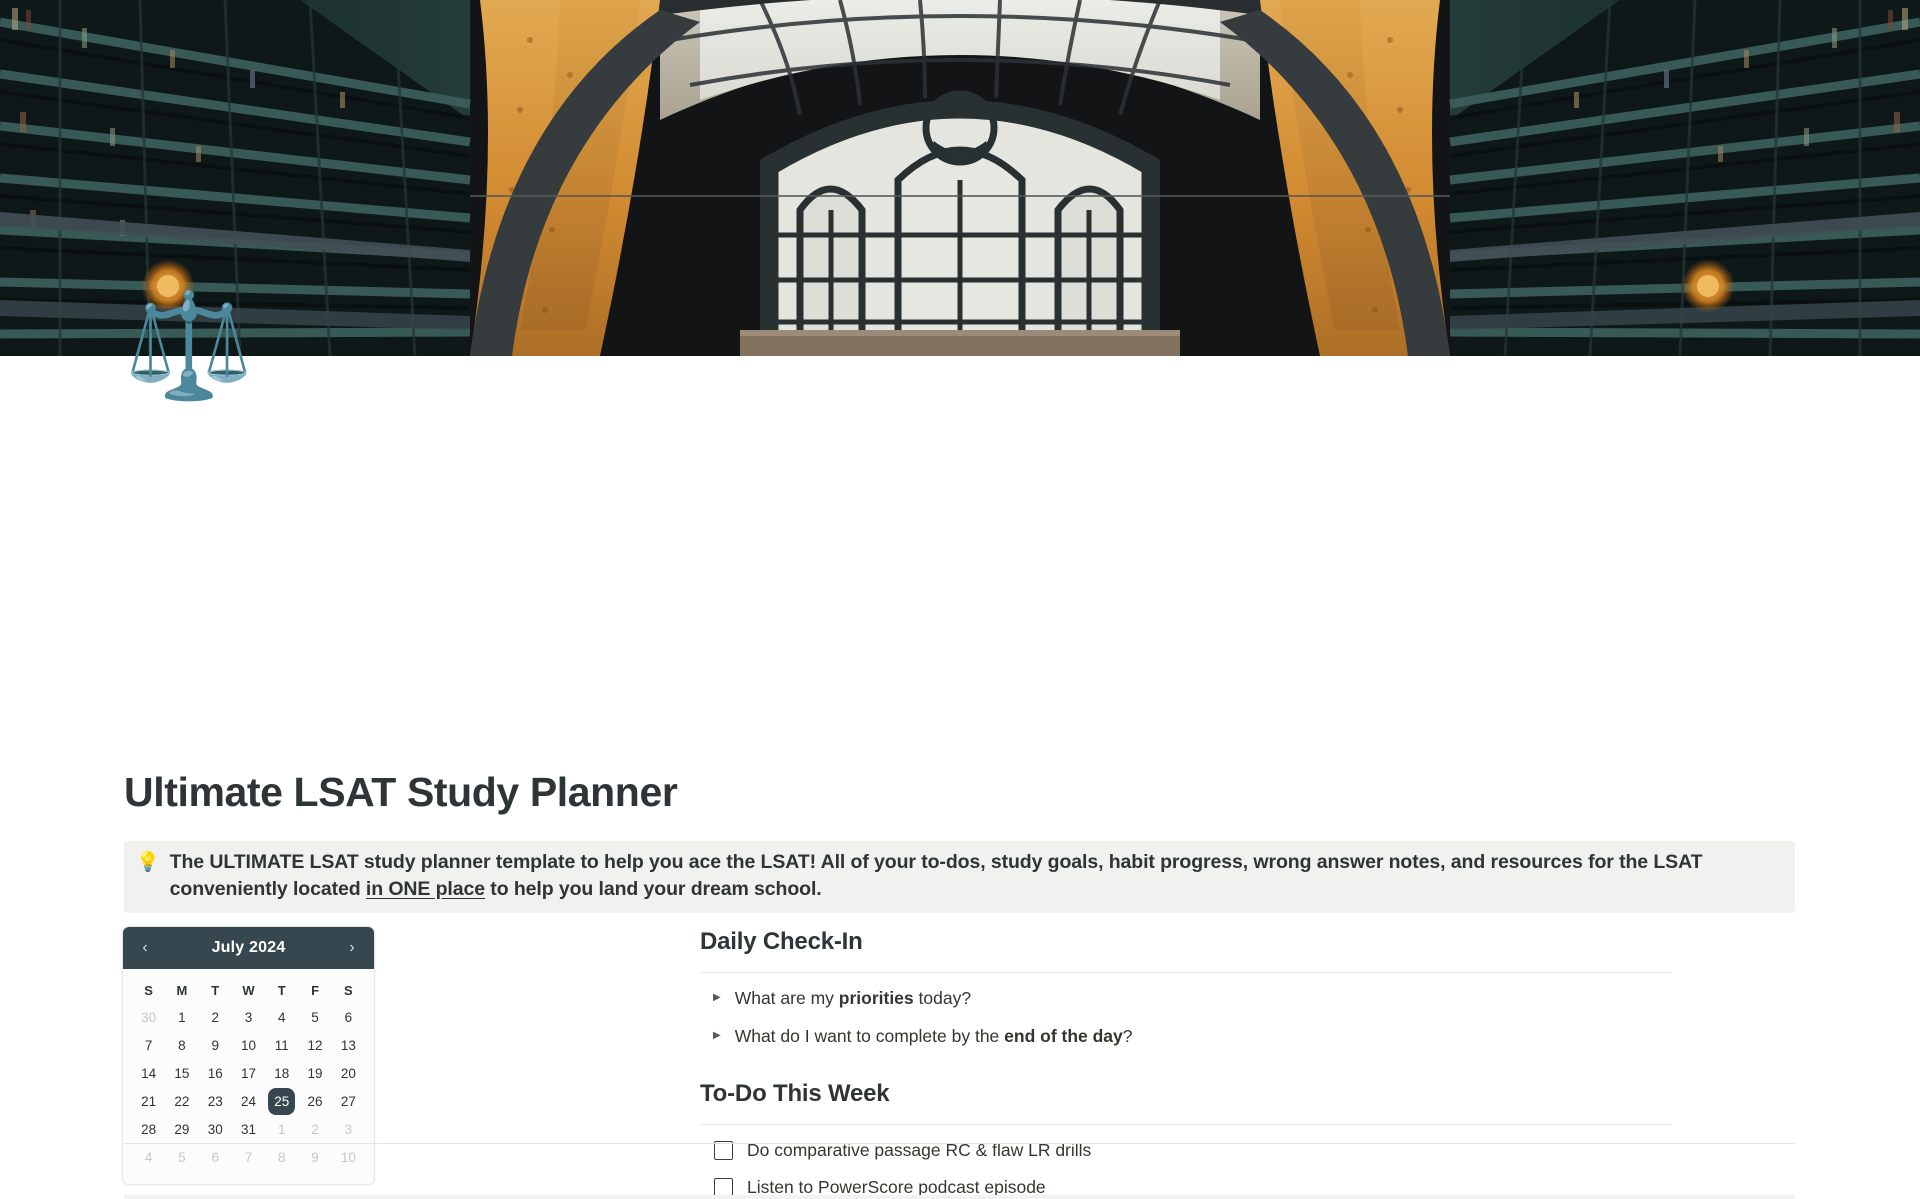  I want to click on calendar-day: 12, so click(314, 1046).